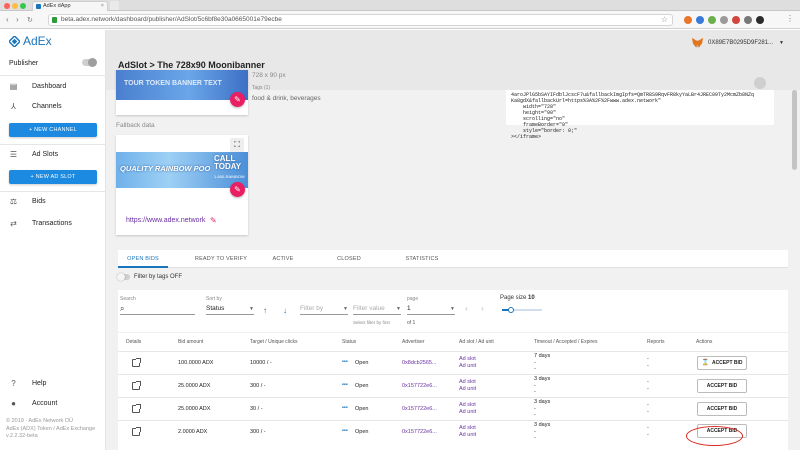 This screenshot has width=800, height=450. Describe the element at coordinates (760, 83) in the screenshot. I see `copy-code-icon` at that location.